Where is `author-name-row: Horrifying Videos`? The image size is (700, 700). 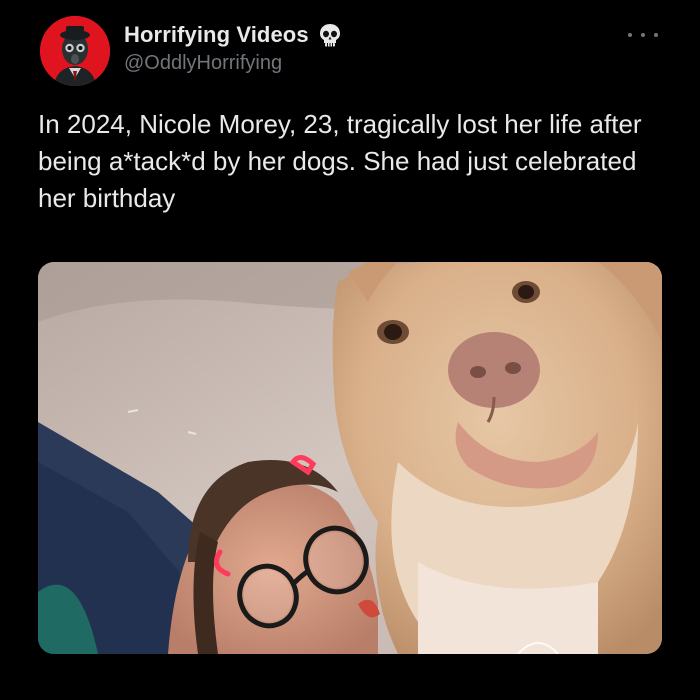 author-name-row: Horrifying Videos is located at coordinates (233, 35).